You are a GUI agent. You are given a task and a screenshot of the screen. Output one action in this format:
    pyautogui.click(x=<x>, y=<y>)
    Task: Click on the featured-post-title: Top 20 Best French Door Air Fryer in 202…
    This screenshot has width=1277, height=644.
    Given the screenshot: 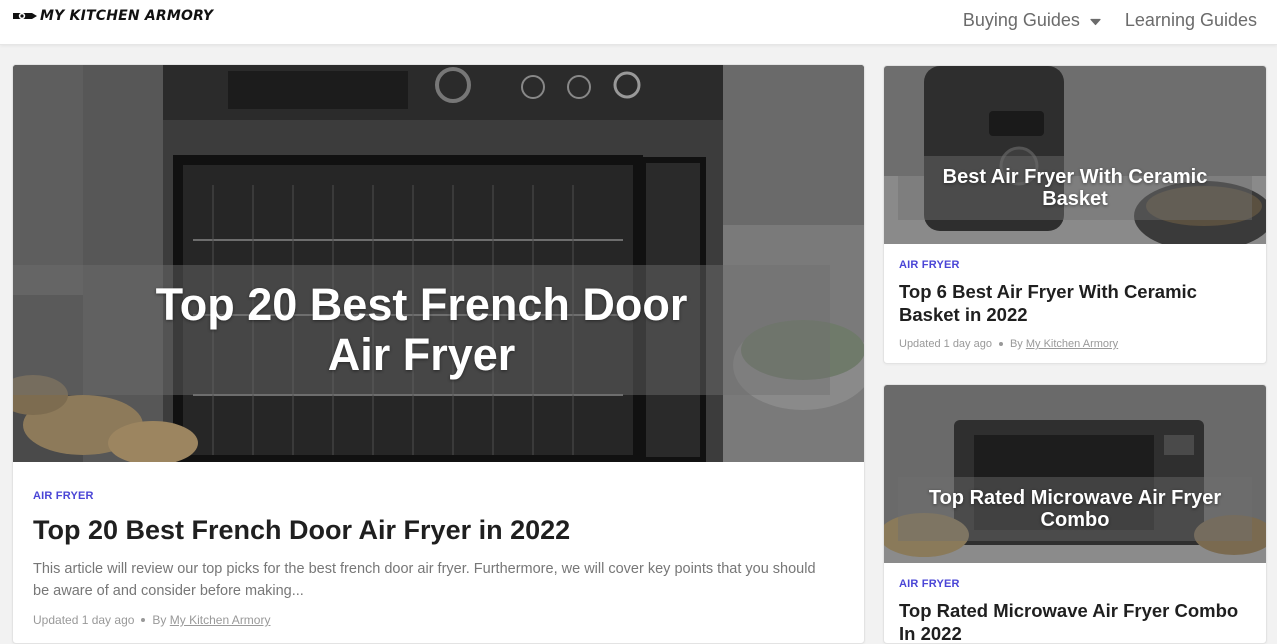 What is the action you would take?
    pyautogui.click(x=438, y=530)
    